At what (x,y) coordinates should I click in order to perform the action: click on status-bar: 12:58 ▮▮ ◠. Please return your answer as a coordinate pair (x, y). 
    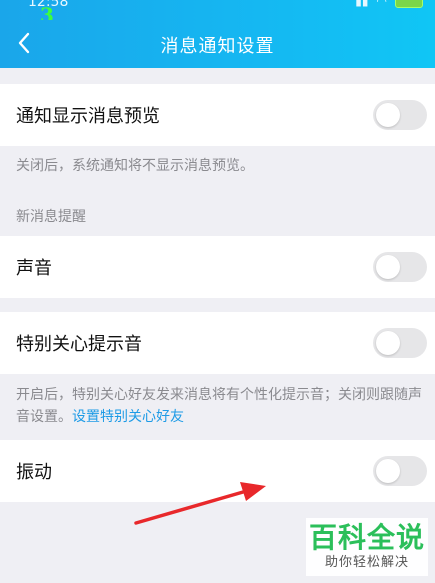
    Looking at the image, I should click on (217, 10).